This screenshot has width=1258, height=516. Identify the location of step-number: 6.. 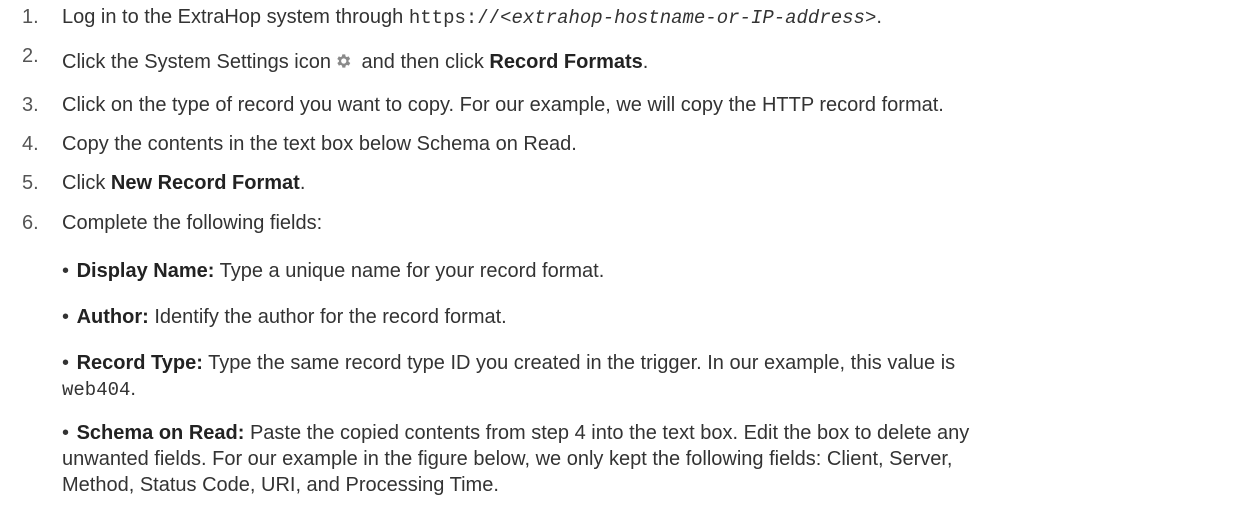
(30, 223).